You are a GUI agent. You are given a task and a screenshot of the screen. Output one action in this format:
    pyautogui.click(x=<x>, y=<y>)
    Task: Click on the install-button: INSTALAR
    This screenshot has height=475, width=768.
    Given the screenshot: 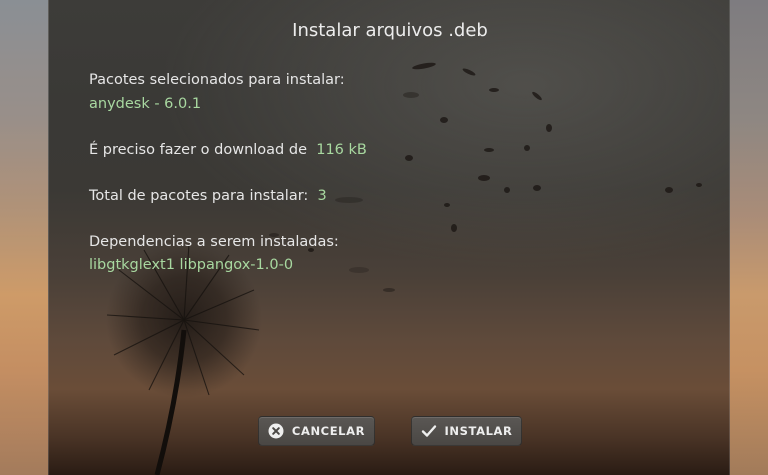 What is the action you would take?
    pyautogui.click(x=466, y=431)
    